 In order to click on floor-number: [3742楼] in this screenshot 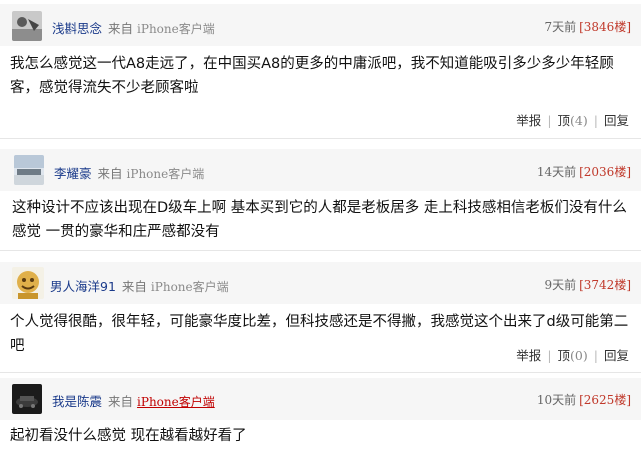, I will do `click(605, 285)`.